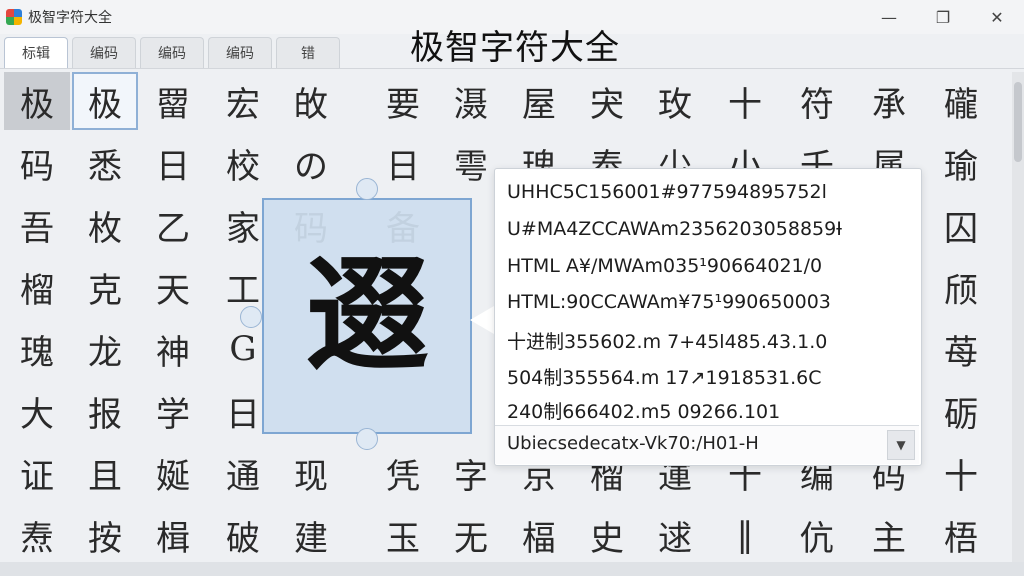 The width and height of the screenshot is (1024, 576). I want to click on tab-divider, so click(512, 68).